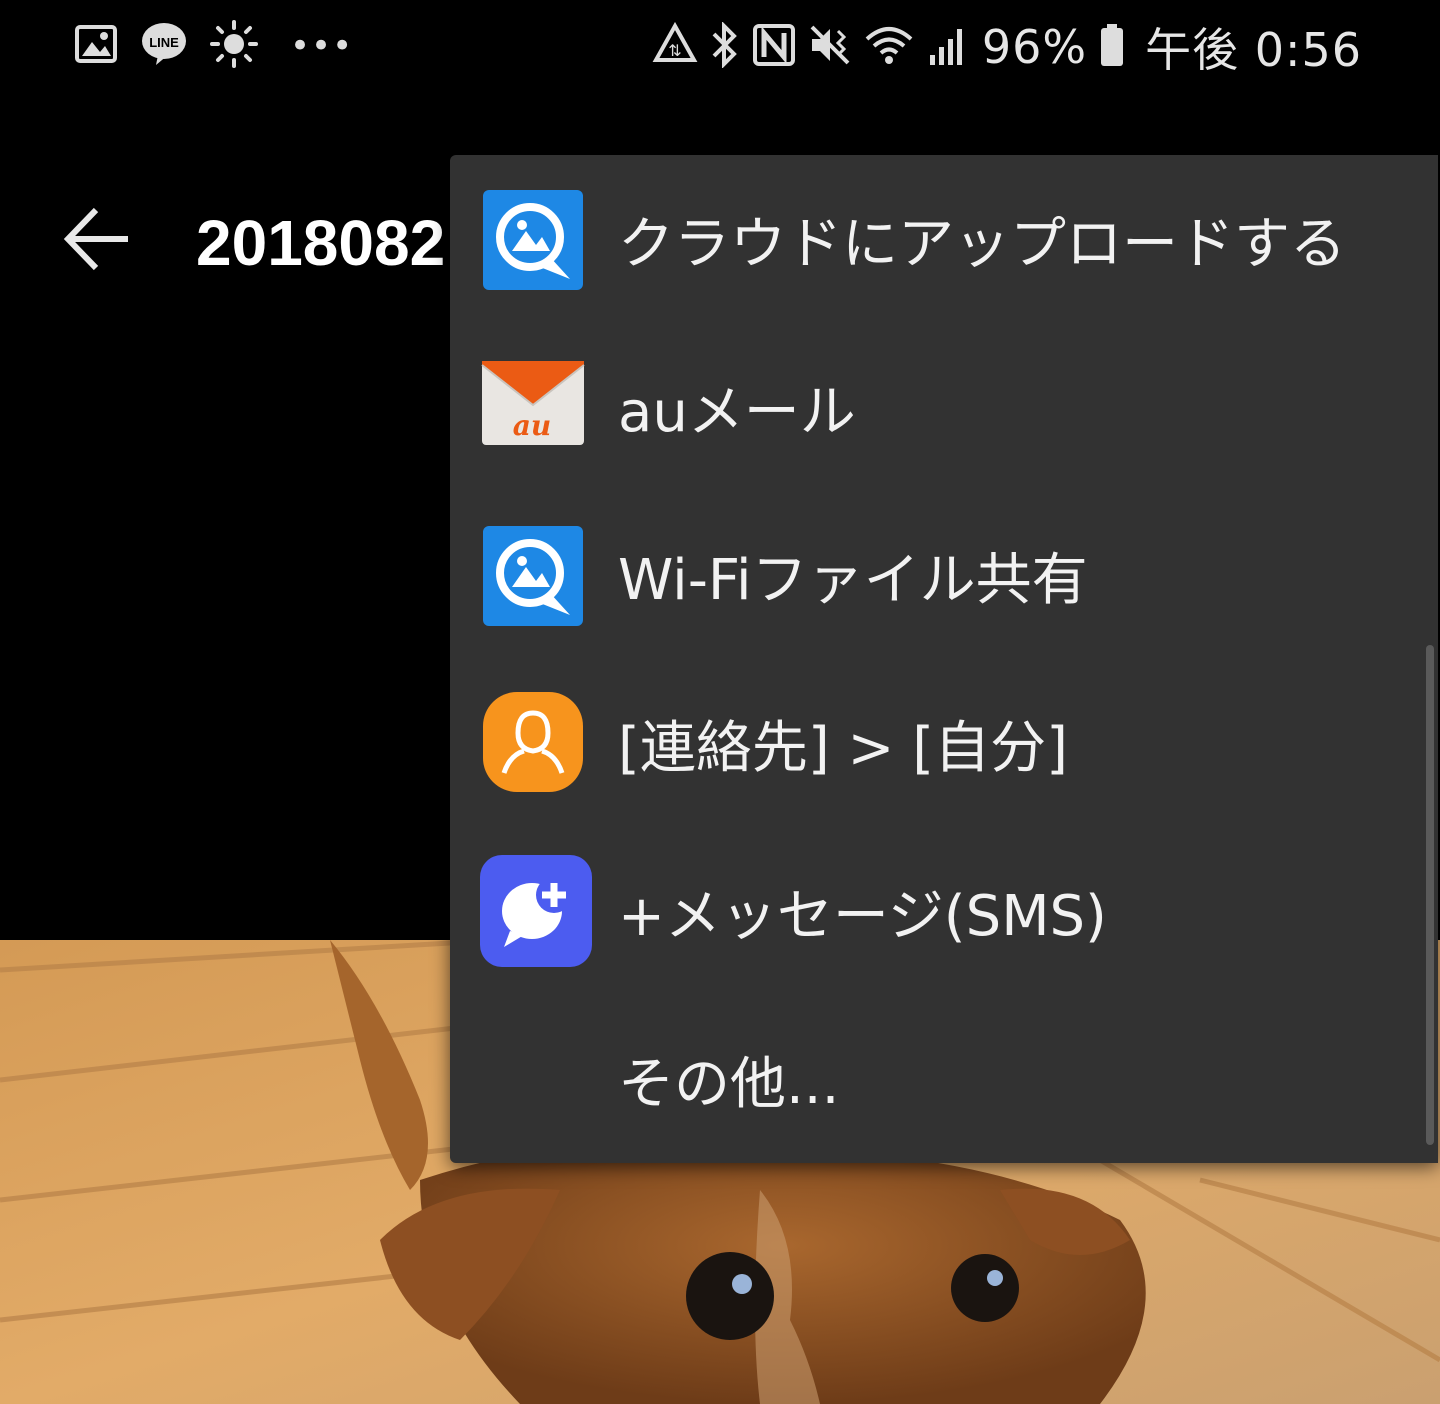 The image size is (1440, 1404). I want to click on menu-item-label: クラウドにアップロードする, so click(982, 244).